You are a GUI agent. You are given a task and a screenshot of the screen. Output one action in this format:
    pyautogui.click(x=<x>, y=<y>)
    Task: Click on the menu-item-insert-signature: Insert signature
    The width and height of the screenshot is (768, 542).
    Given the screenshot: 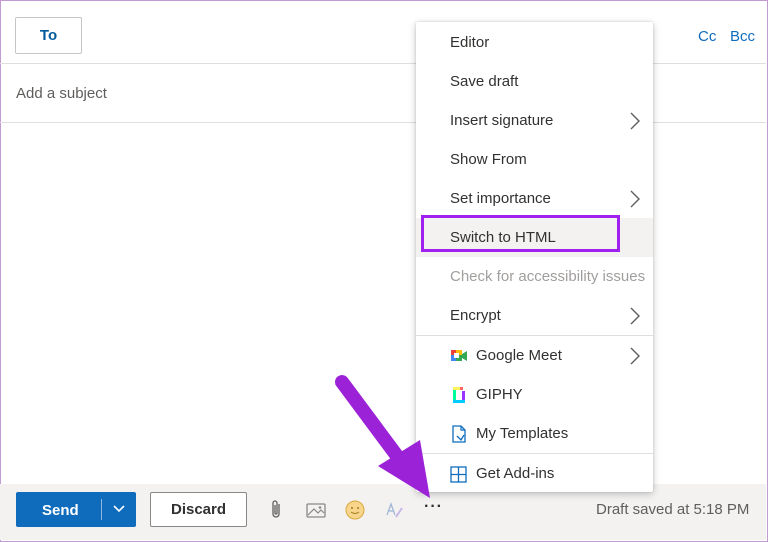 What is the action you would take?
    pyautogui.click(x=534, y=120)
    